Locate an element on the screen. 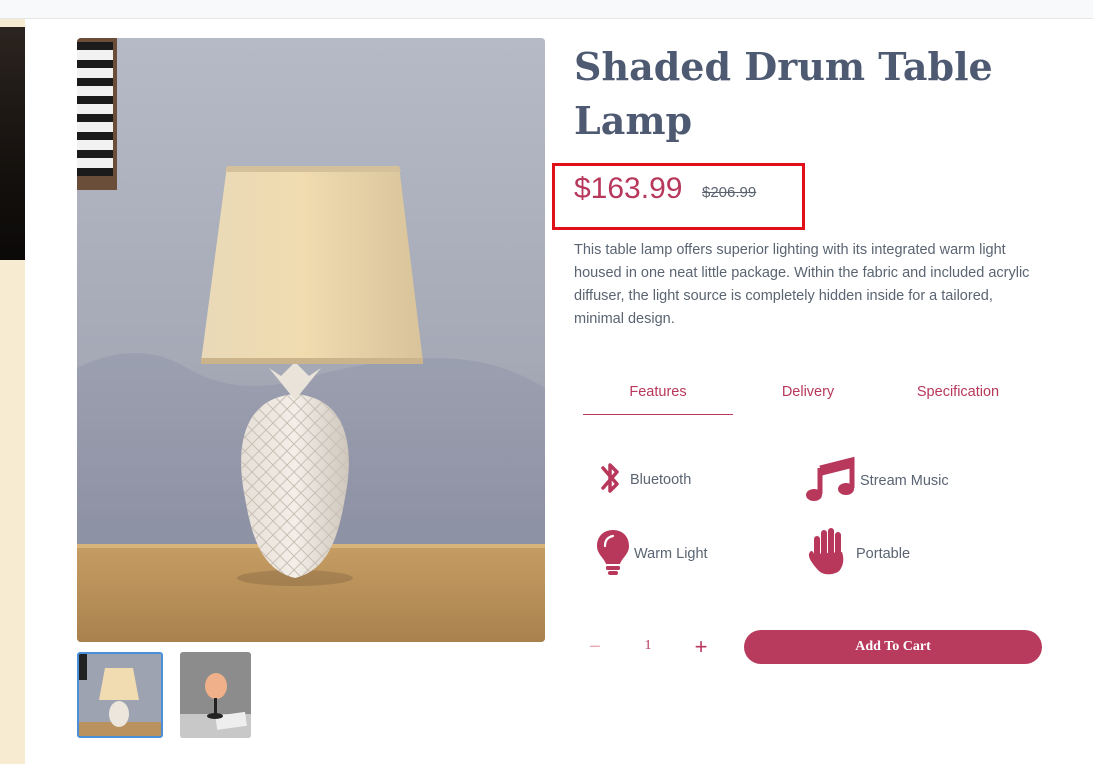  left-panel-image is located at coordinates (12, 143).